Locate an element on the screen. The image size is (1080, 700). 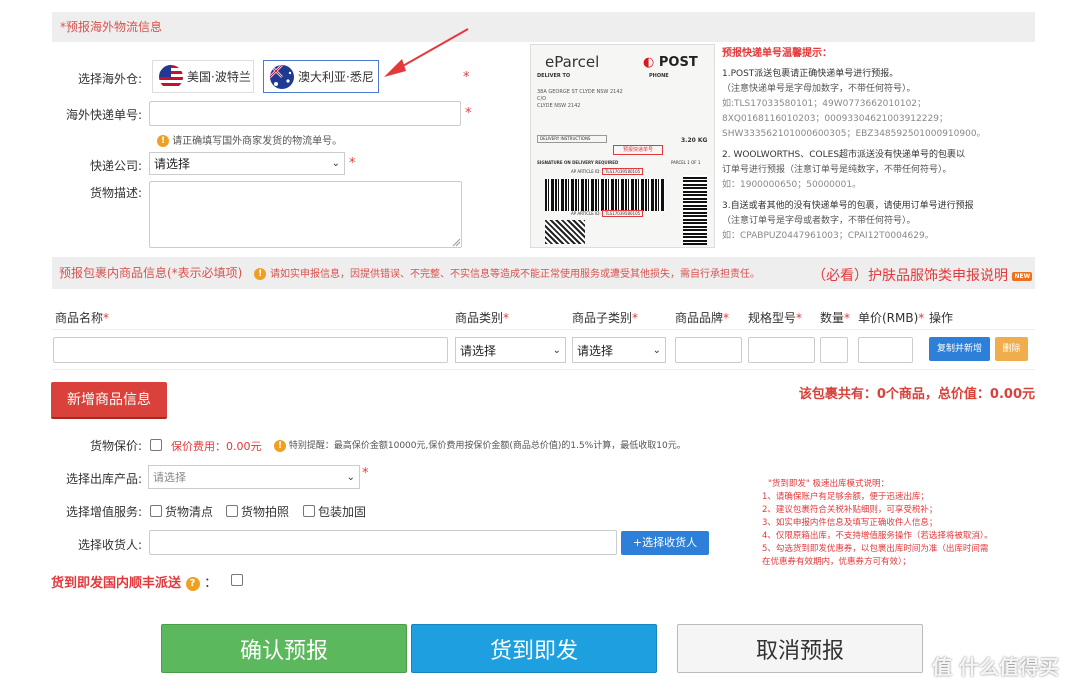
courier-select-value: 请选择 is located at coordinates (172, 164).